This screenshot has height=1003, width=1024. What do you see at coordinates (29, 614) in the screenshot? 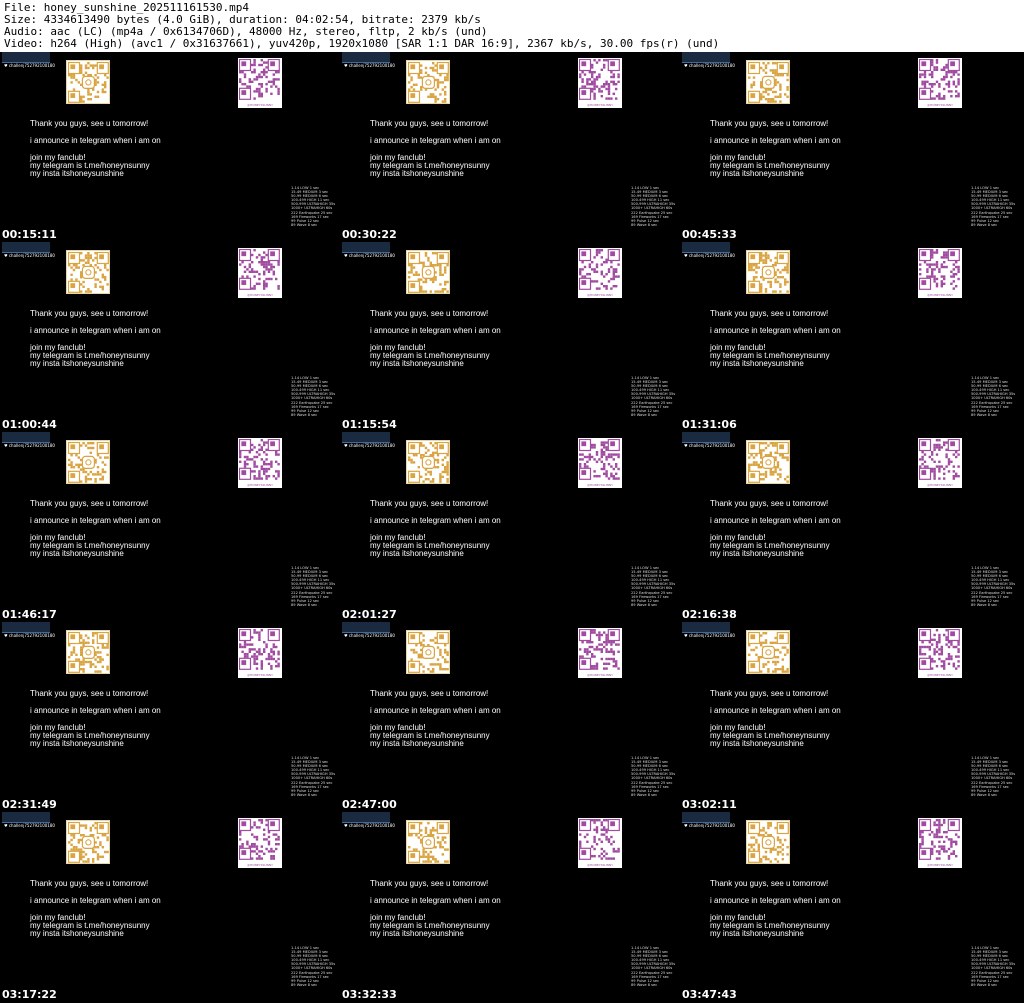
I see `timestamp: 01:46:17` at bounding box center [29, 614].